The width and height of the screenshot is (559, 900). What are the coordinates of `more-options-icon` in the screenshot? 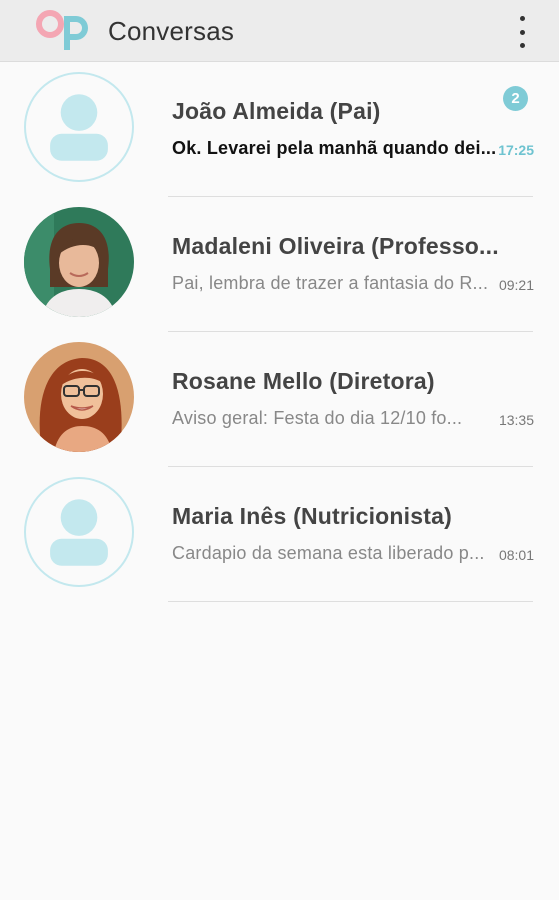 It's located at (522, 32).